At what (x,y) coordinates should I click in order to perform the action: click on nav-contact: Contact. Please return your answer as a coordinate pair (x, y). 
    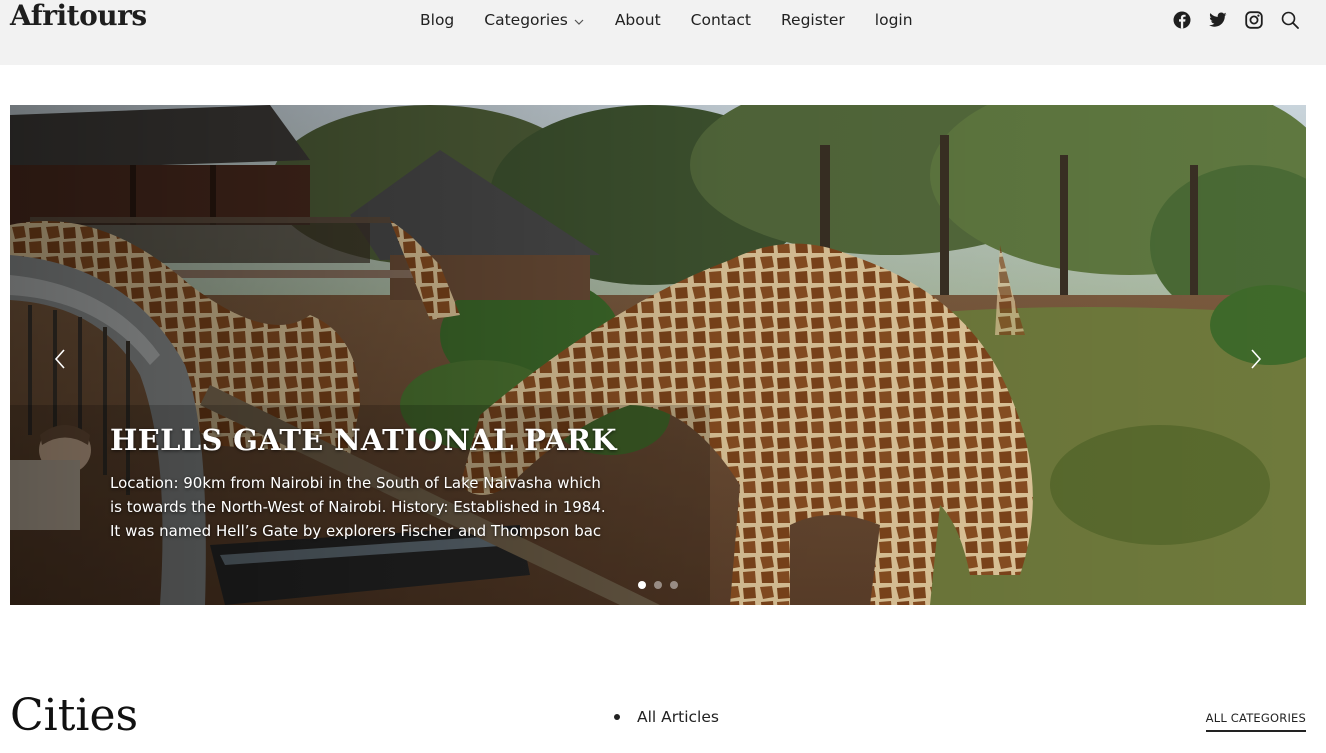
    Looking at the image, I should click on (721, 20).